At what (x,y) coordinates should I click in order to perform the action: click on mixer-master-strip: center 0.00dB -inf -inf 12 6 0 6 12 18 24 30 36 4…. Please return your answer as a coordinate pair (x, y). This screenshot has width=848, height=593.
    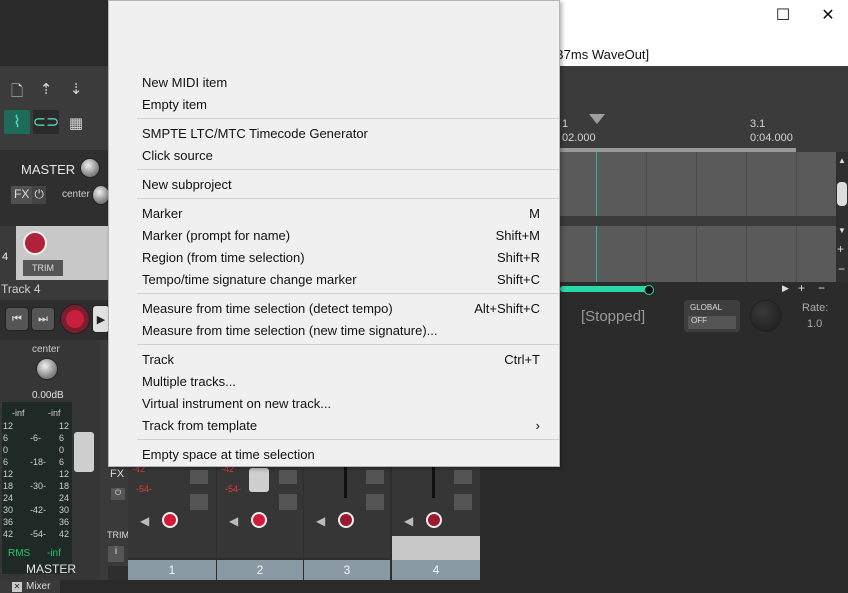
    Looking at the image, I should click on (50, 460).